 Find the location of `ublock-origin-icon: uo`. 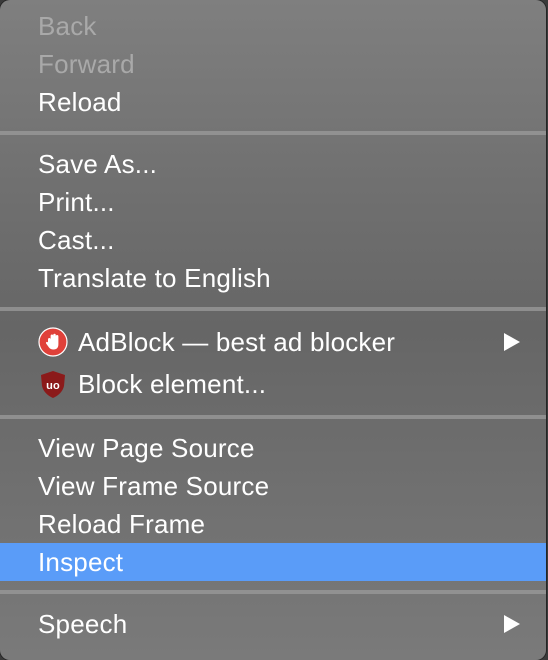

ublock-origin-icon: uo is located at coordinates (53, 384).